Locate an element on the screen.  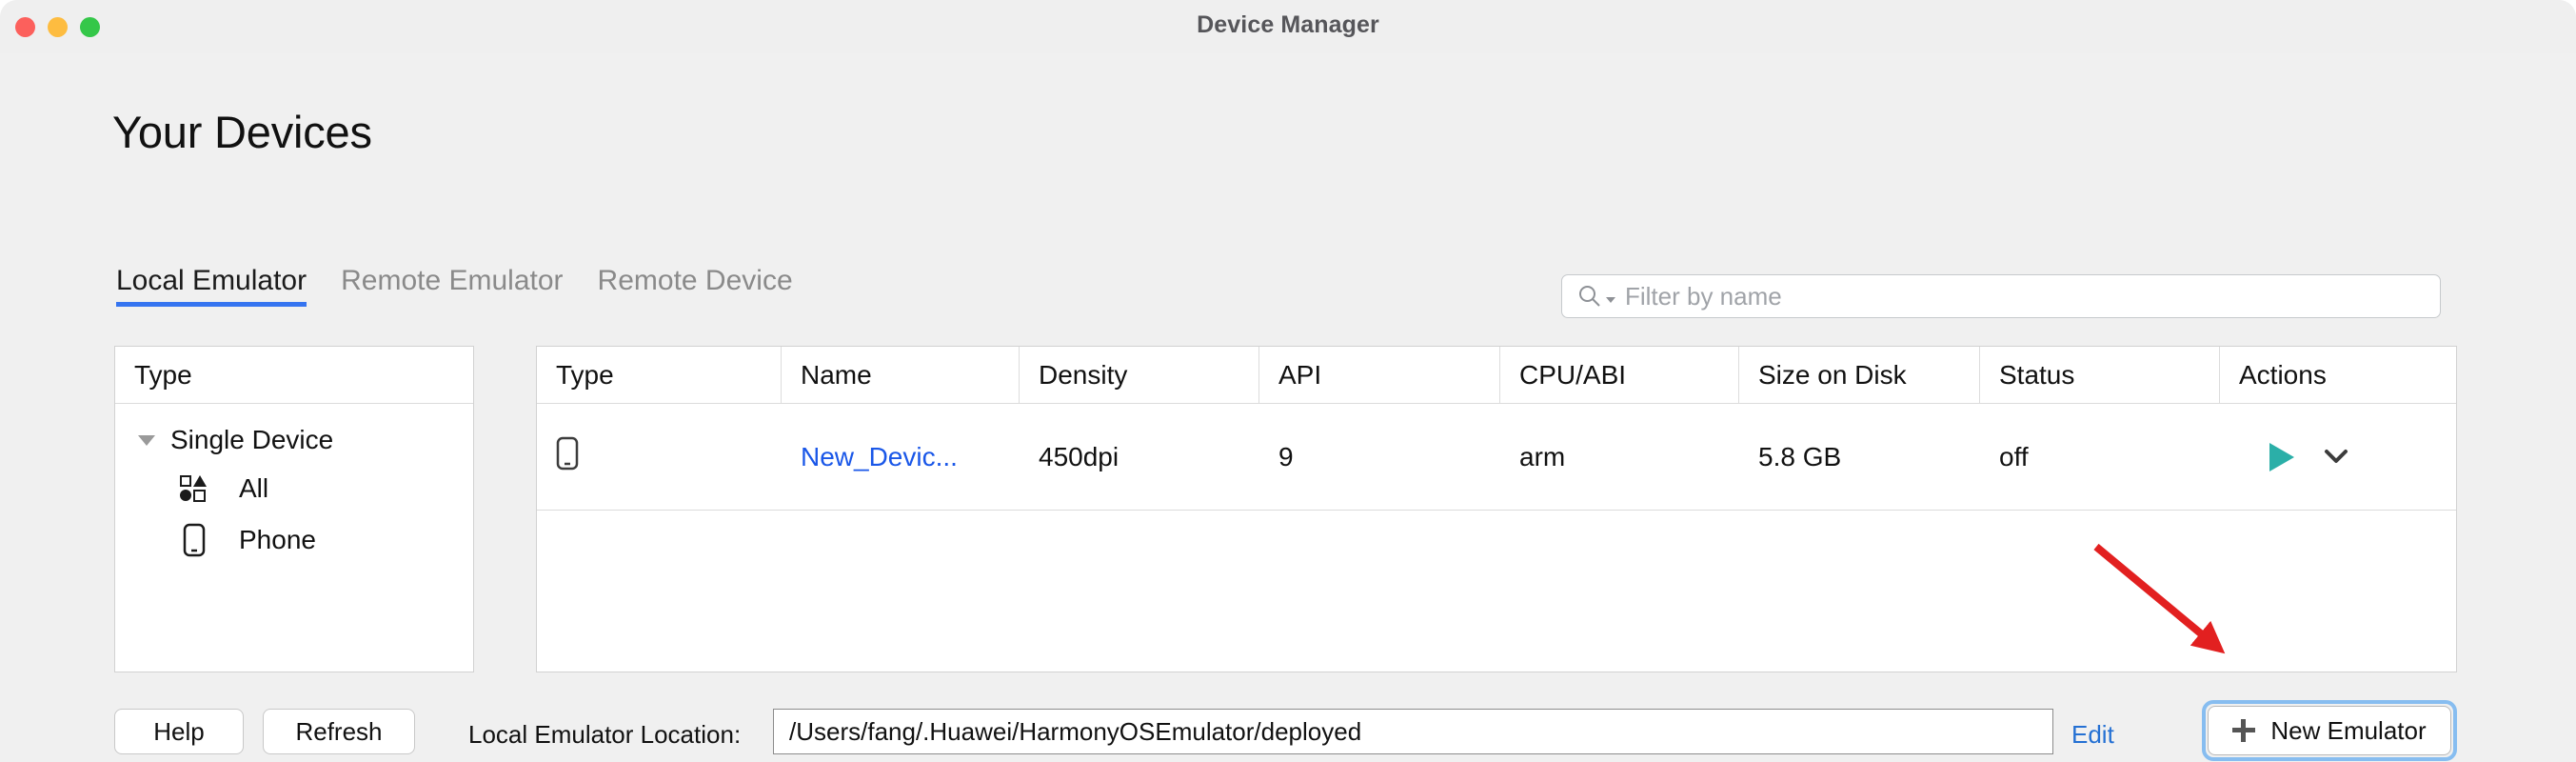
sidebar-item-phone-label: Phone is located at coordinates (277, 539).